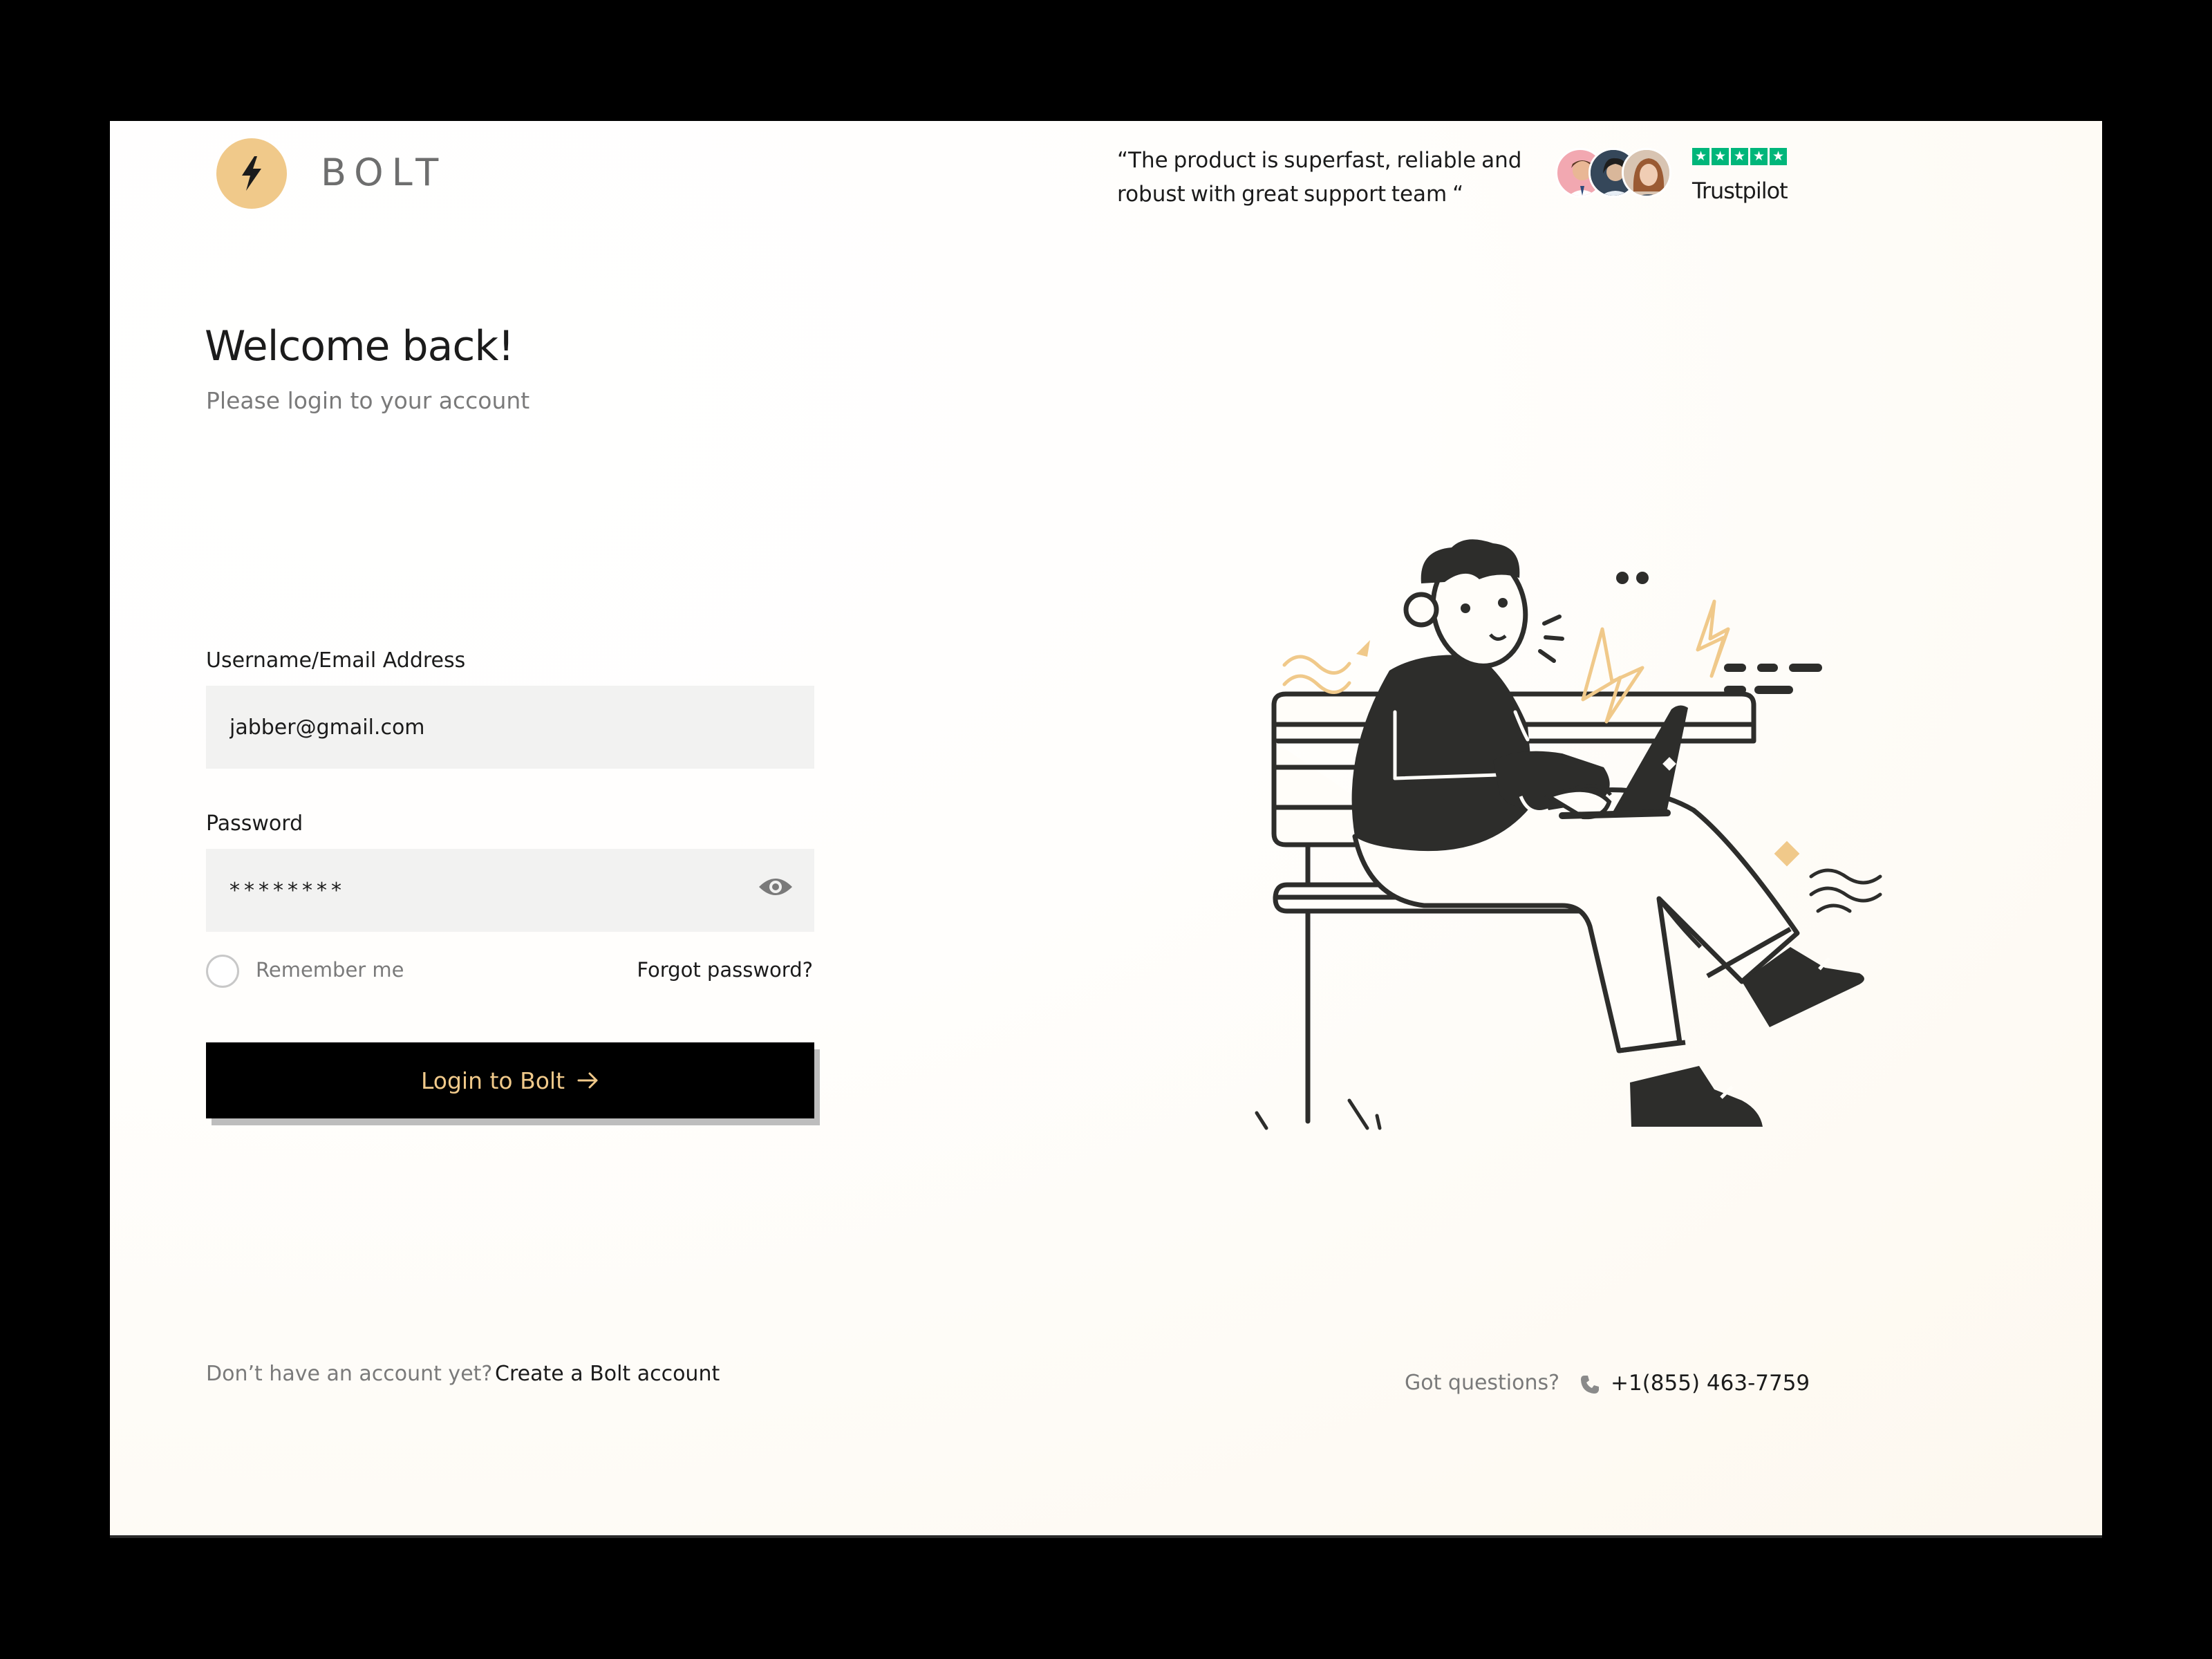 The width and height of the screenshot is (2212, 1659). I want to click on phone-number: +1(855) 463-7759, so click(1710, 1384).